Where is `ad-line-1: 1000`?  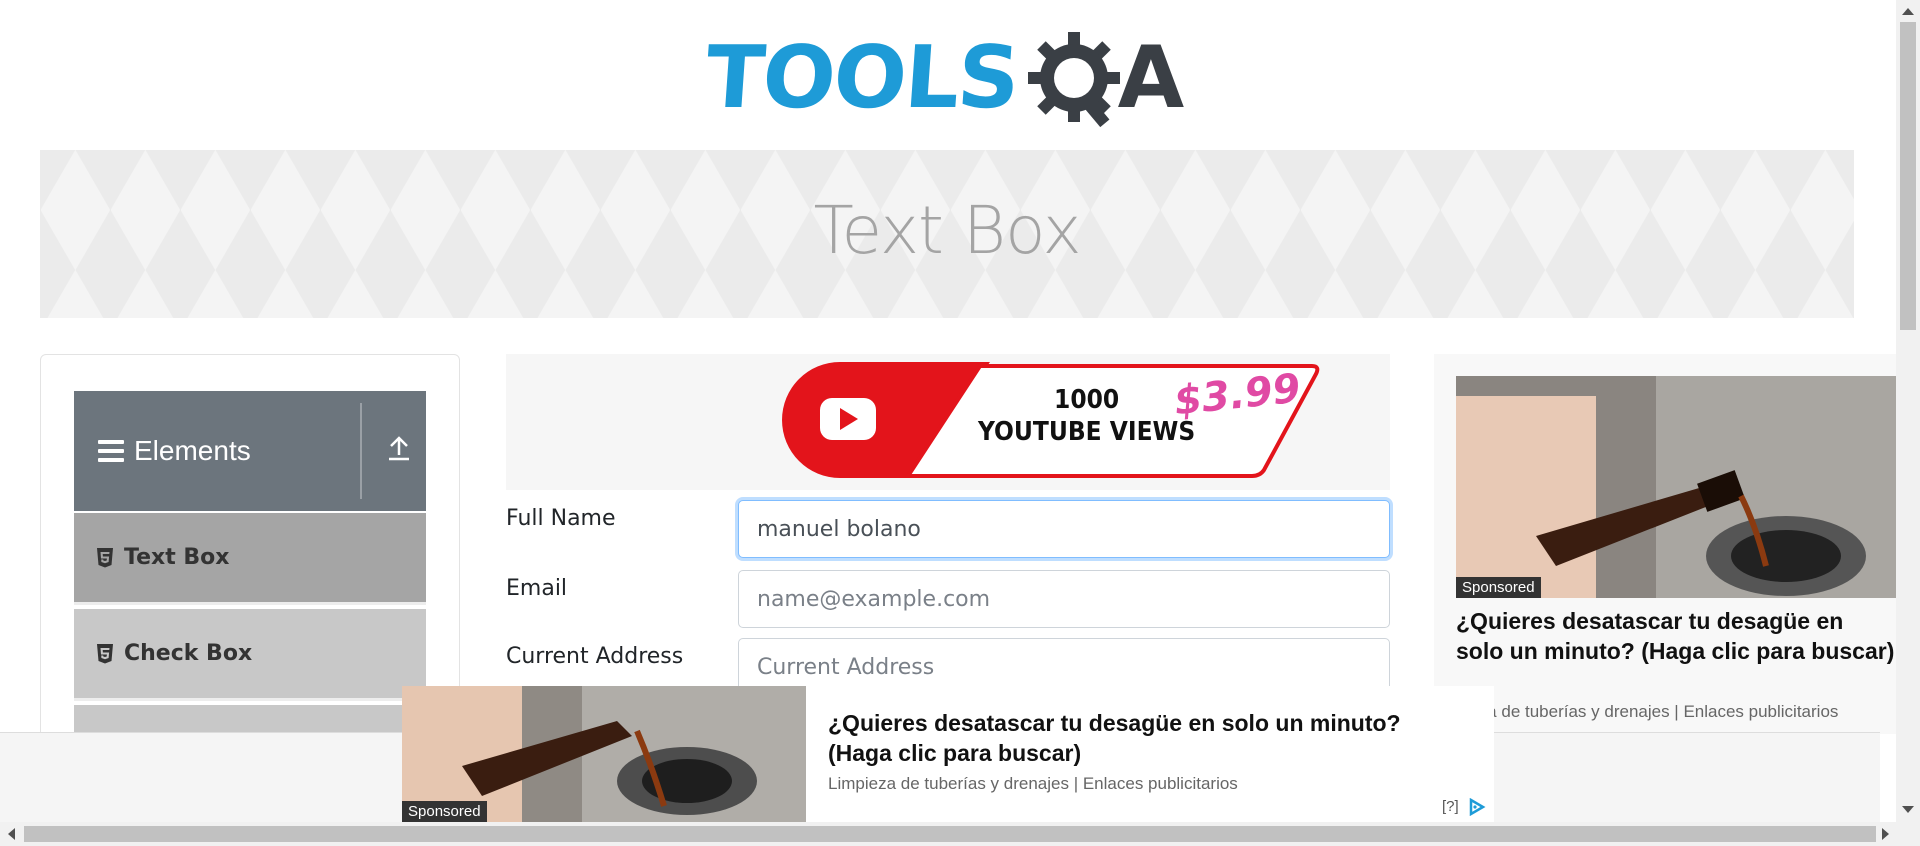 ad-line-1: 1000 is located at coordinates (1087, 400).